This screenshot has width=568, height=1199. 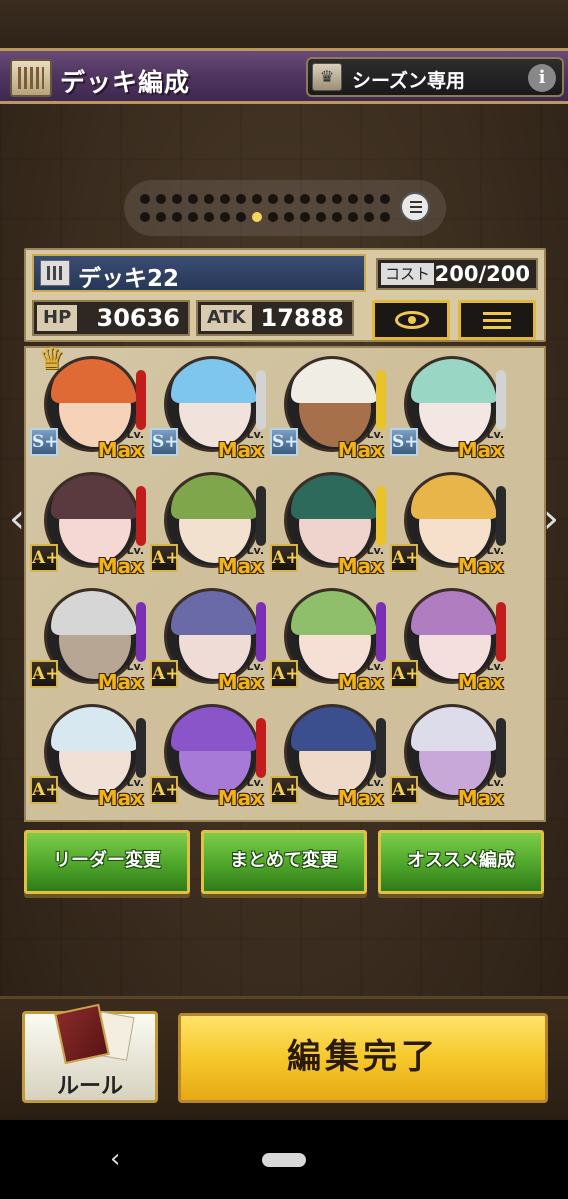 What do you see at coordinates (125, 82) in the screenshot?
I see `page-title: デッキ編成` at bounding box center [125, 82].